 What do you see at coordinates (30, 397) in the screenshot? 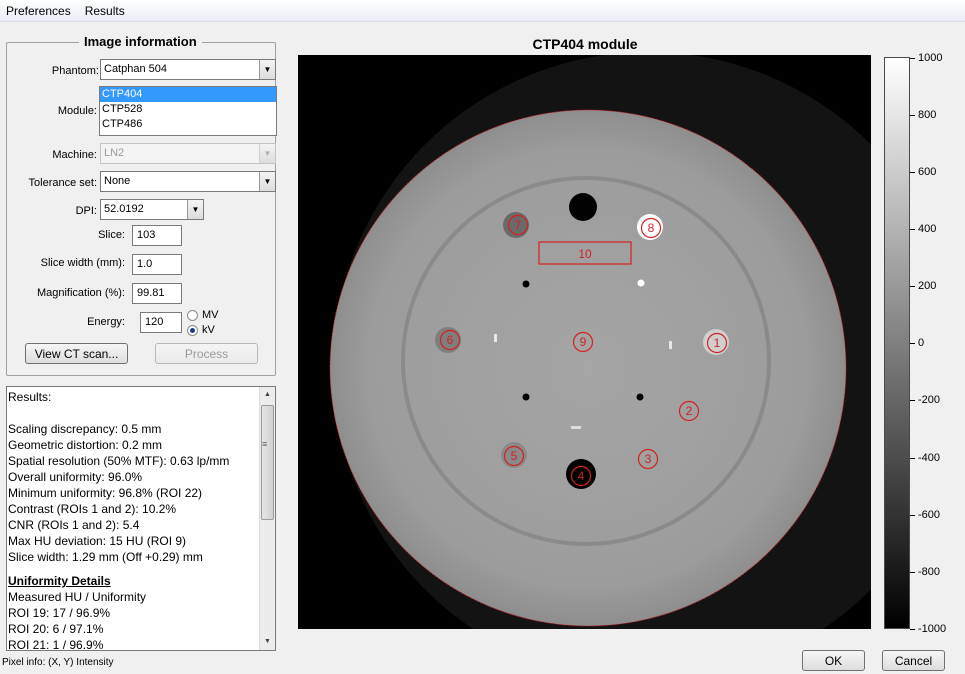
I see `results-title: Results:` at bounding box center [30, 397].